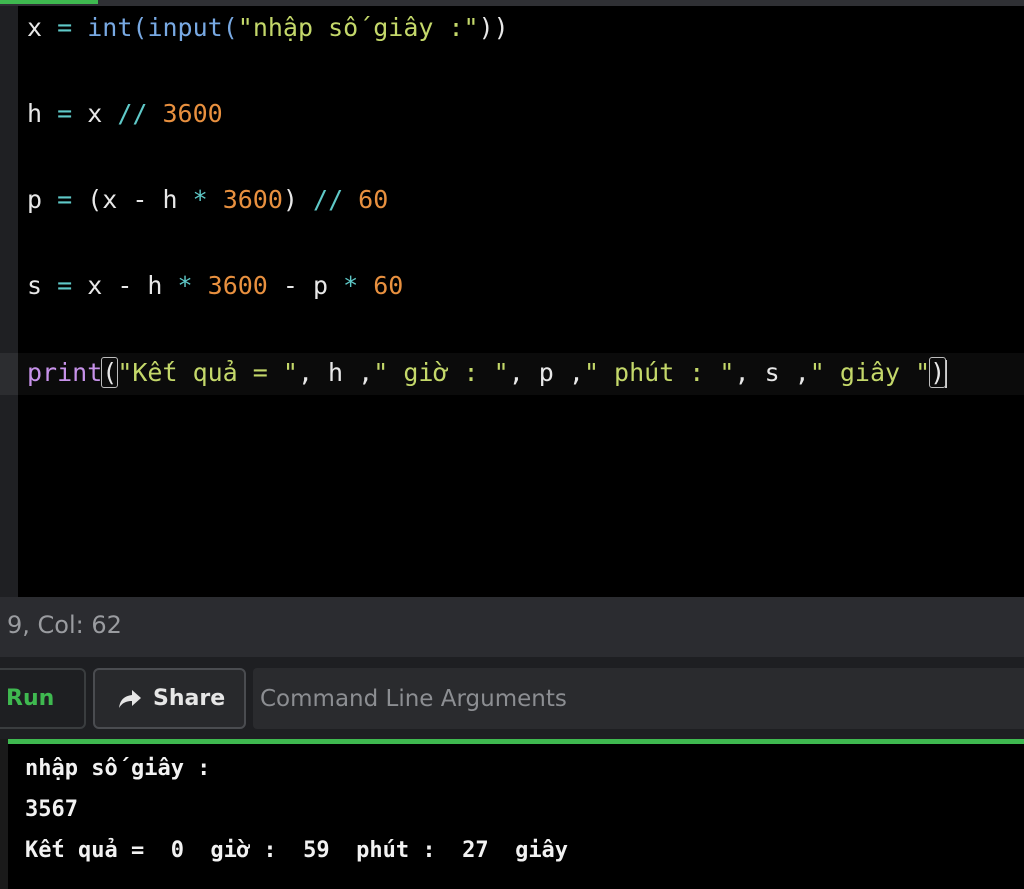 Image resolution: width=1024 pixels, height=889 pixels. What do you see at coordinates (207, 200) in the screenshot?
I see `code-line-3: p = (x - h * 3600) // 60` at bounding box center [207, 200].